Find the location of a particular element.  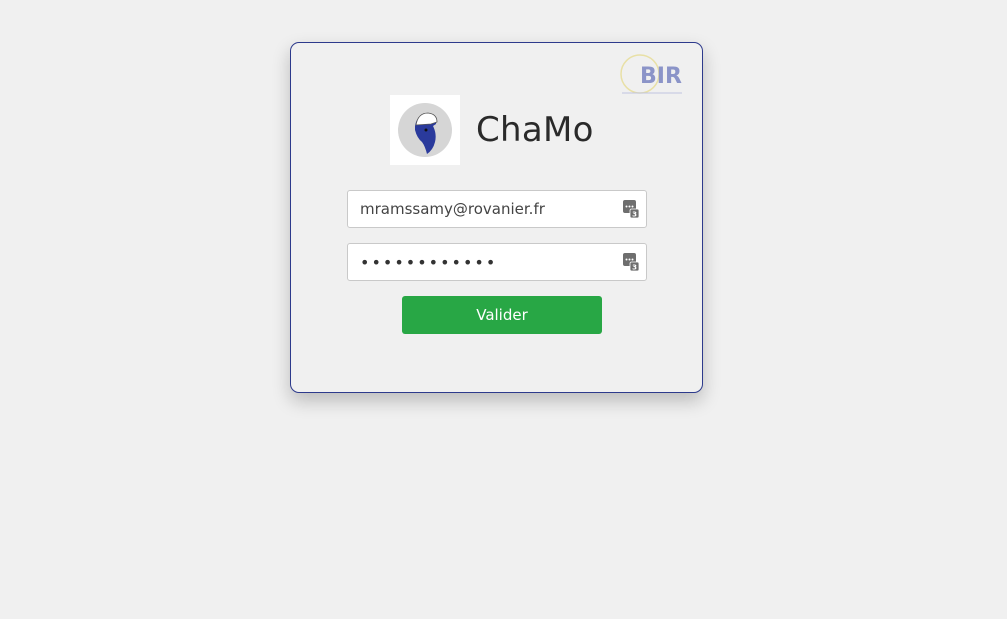

password-field: 3 is located at coordinates (497, 262).